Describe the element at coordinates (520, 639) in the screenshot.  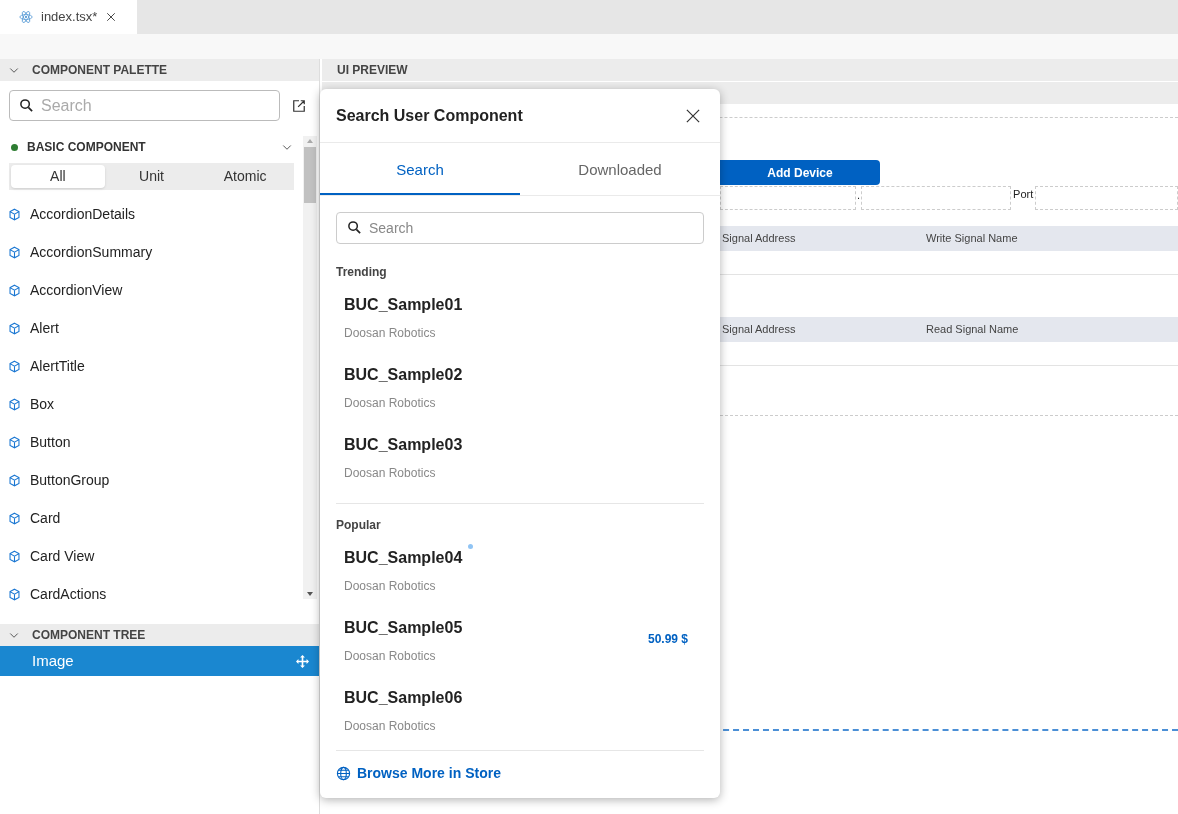
I see `component-card: BUC_Sample05 Doosan Robotics 50.99 $` at that location.